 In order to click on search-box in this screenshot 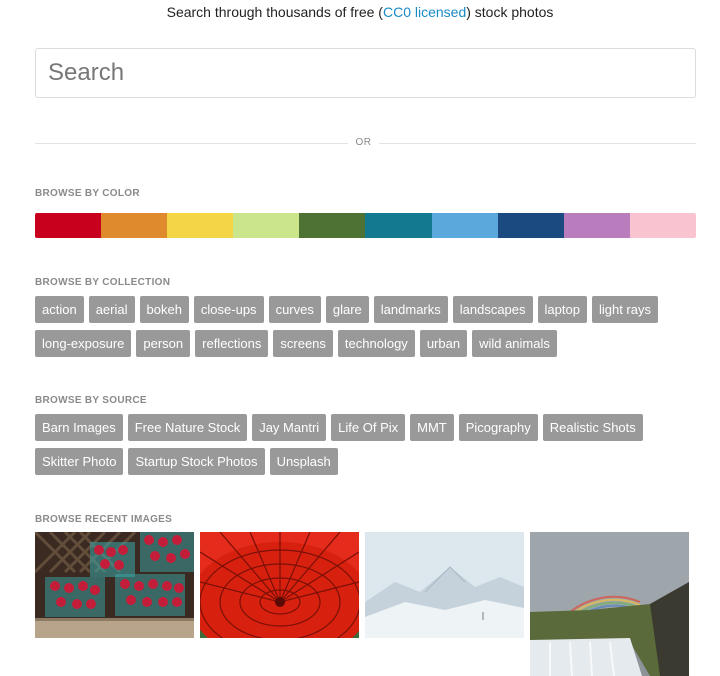, I will do `click(365, 73)`.